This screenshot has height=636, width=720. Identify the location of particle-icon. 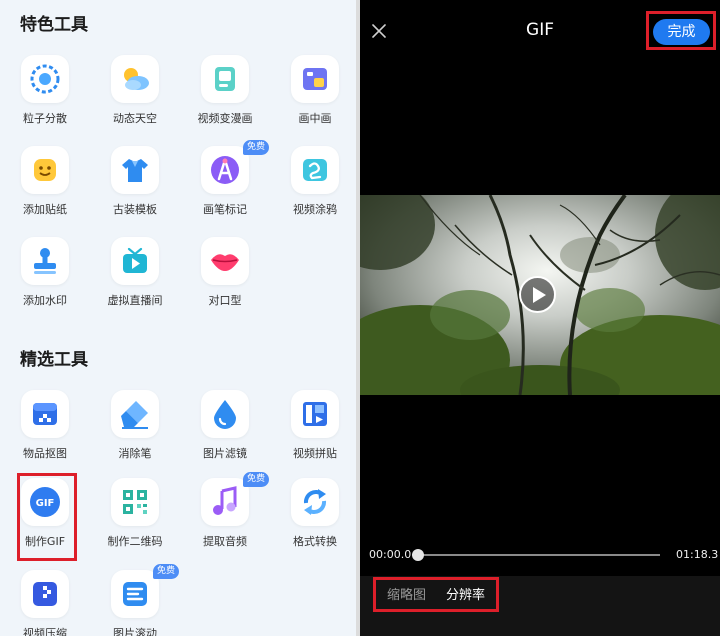
(45, 79).